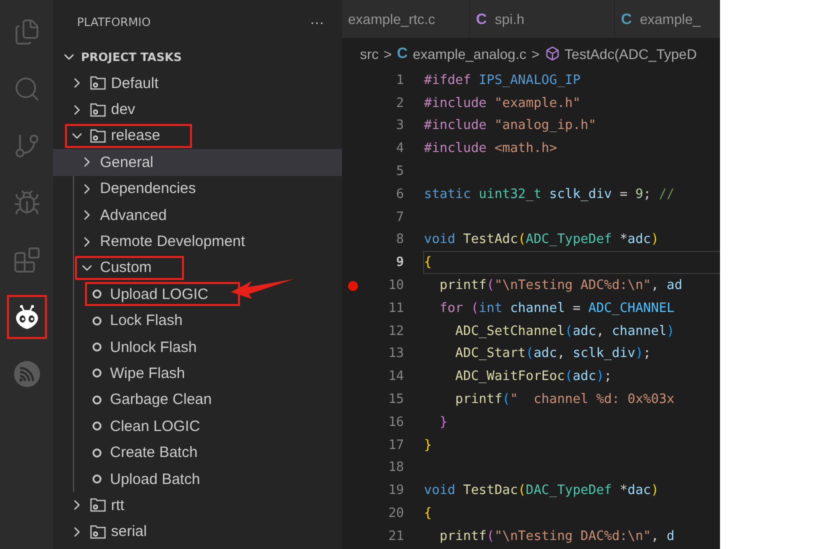  What do you see at coordinates (155, 426) in the screenshot?
I see `tree-item-label: Clean LOGIC` at bounding box center [155, 426].